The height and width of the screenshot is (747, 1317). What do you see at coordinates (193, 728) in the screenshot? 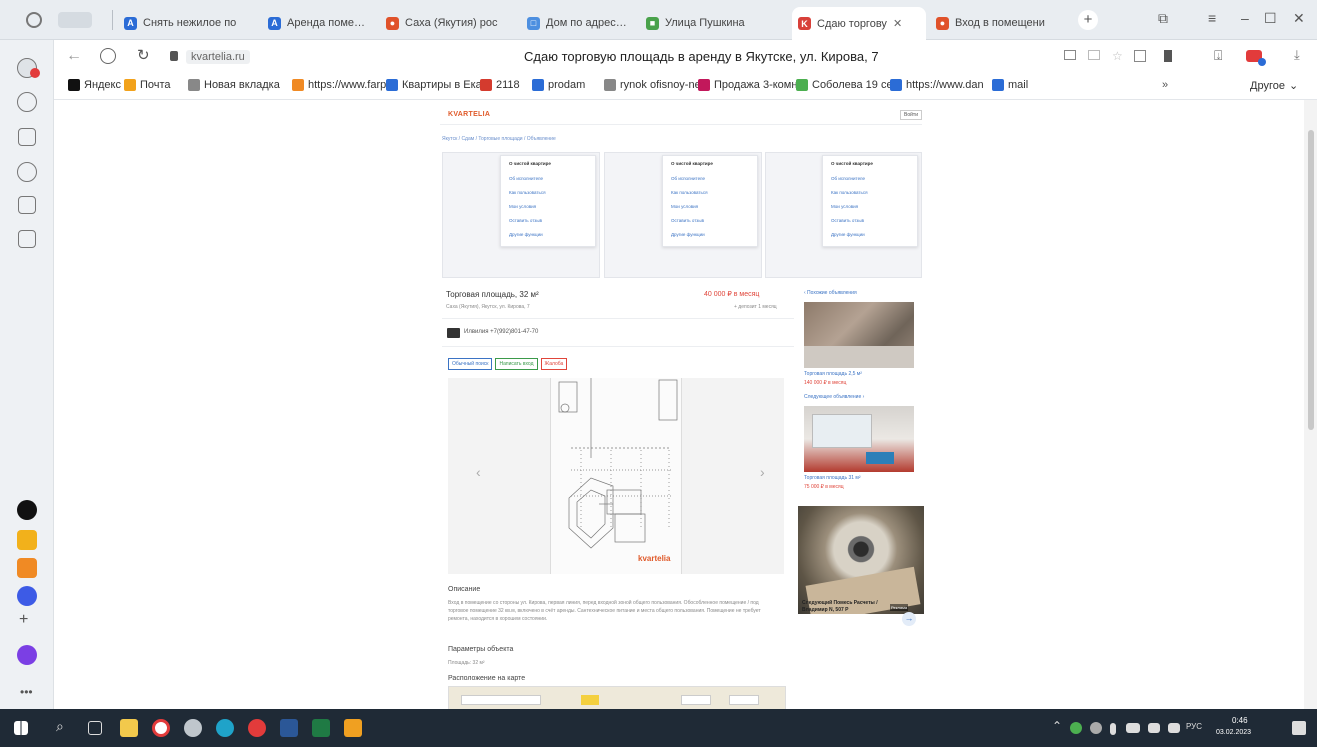
I see `app-tool-icon` at bounding box center [193, 728].